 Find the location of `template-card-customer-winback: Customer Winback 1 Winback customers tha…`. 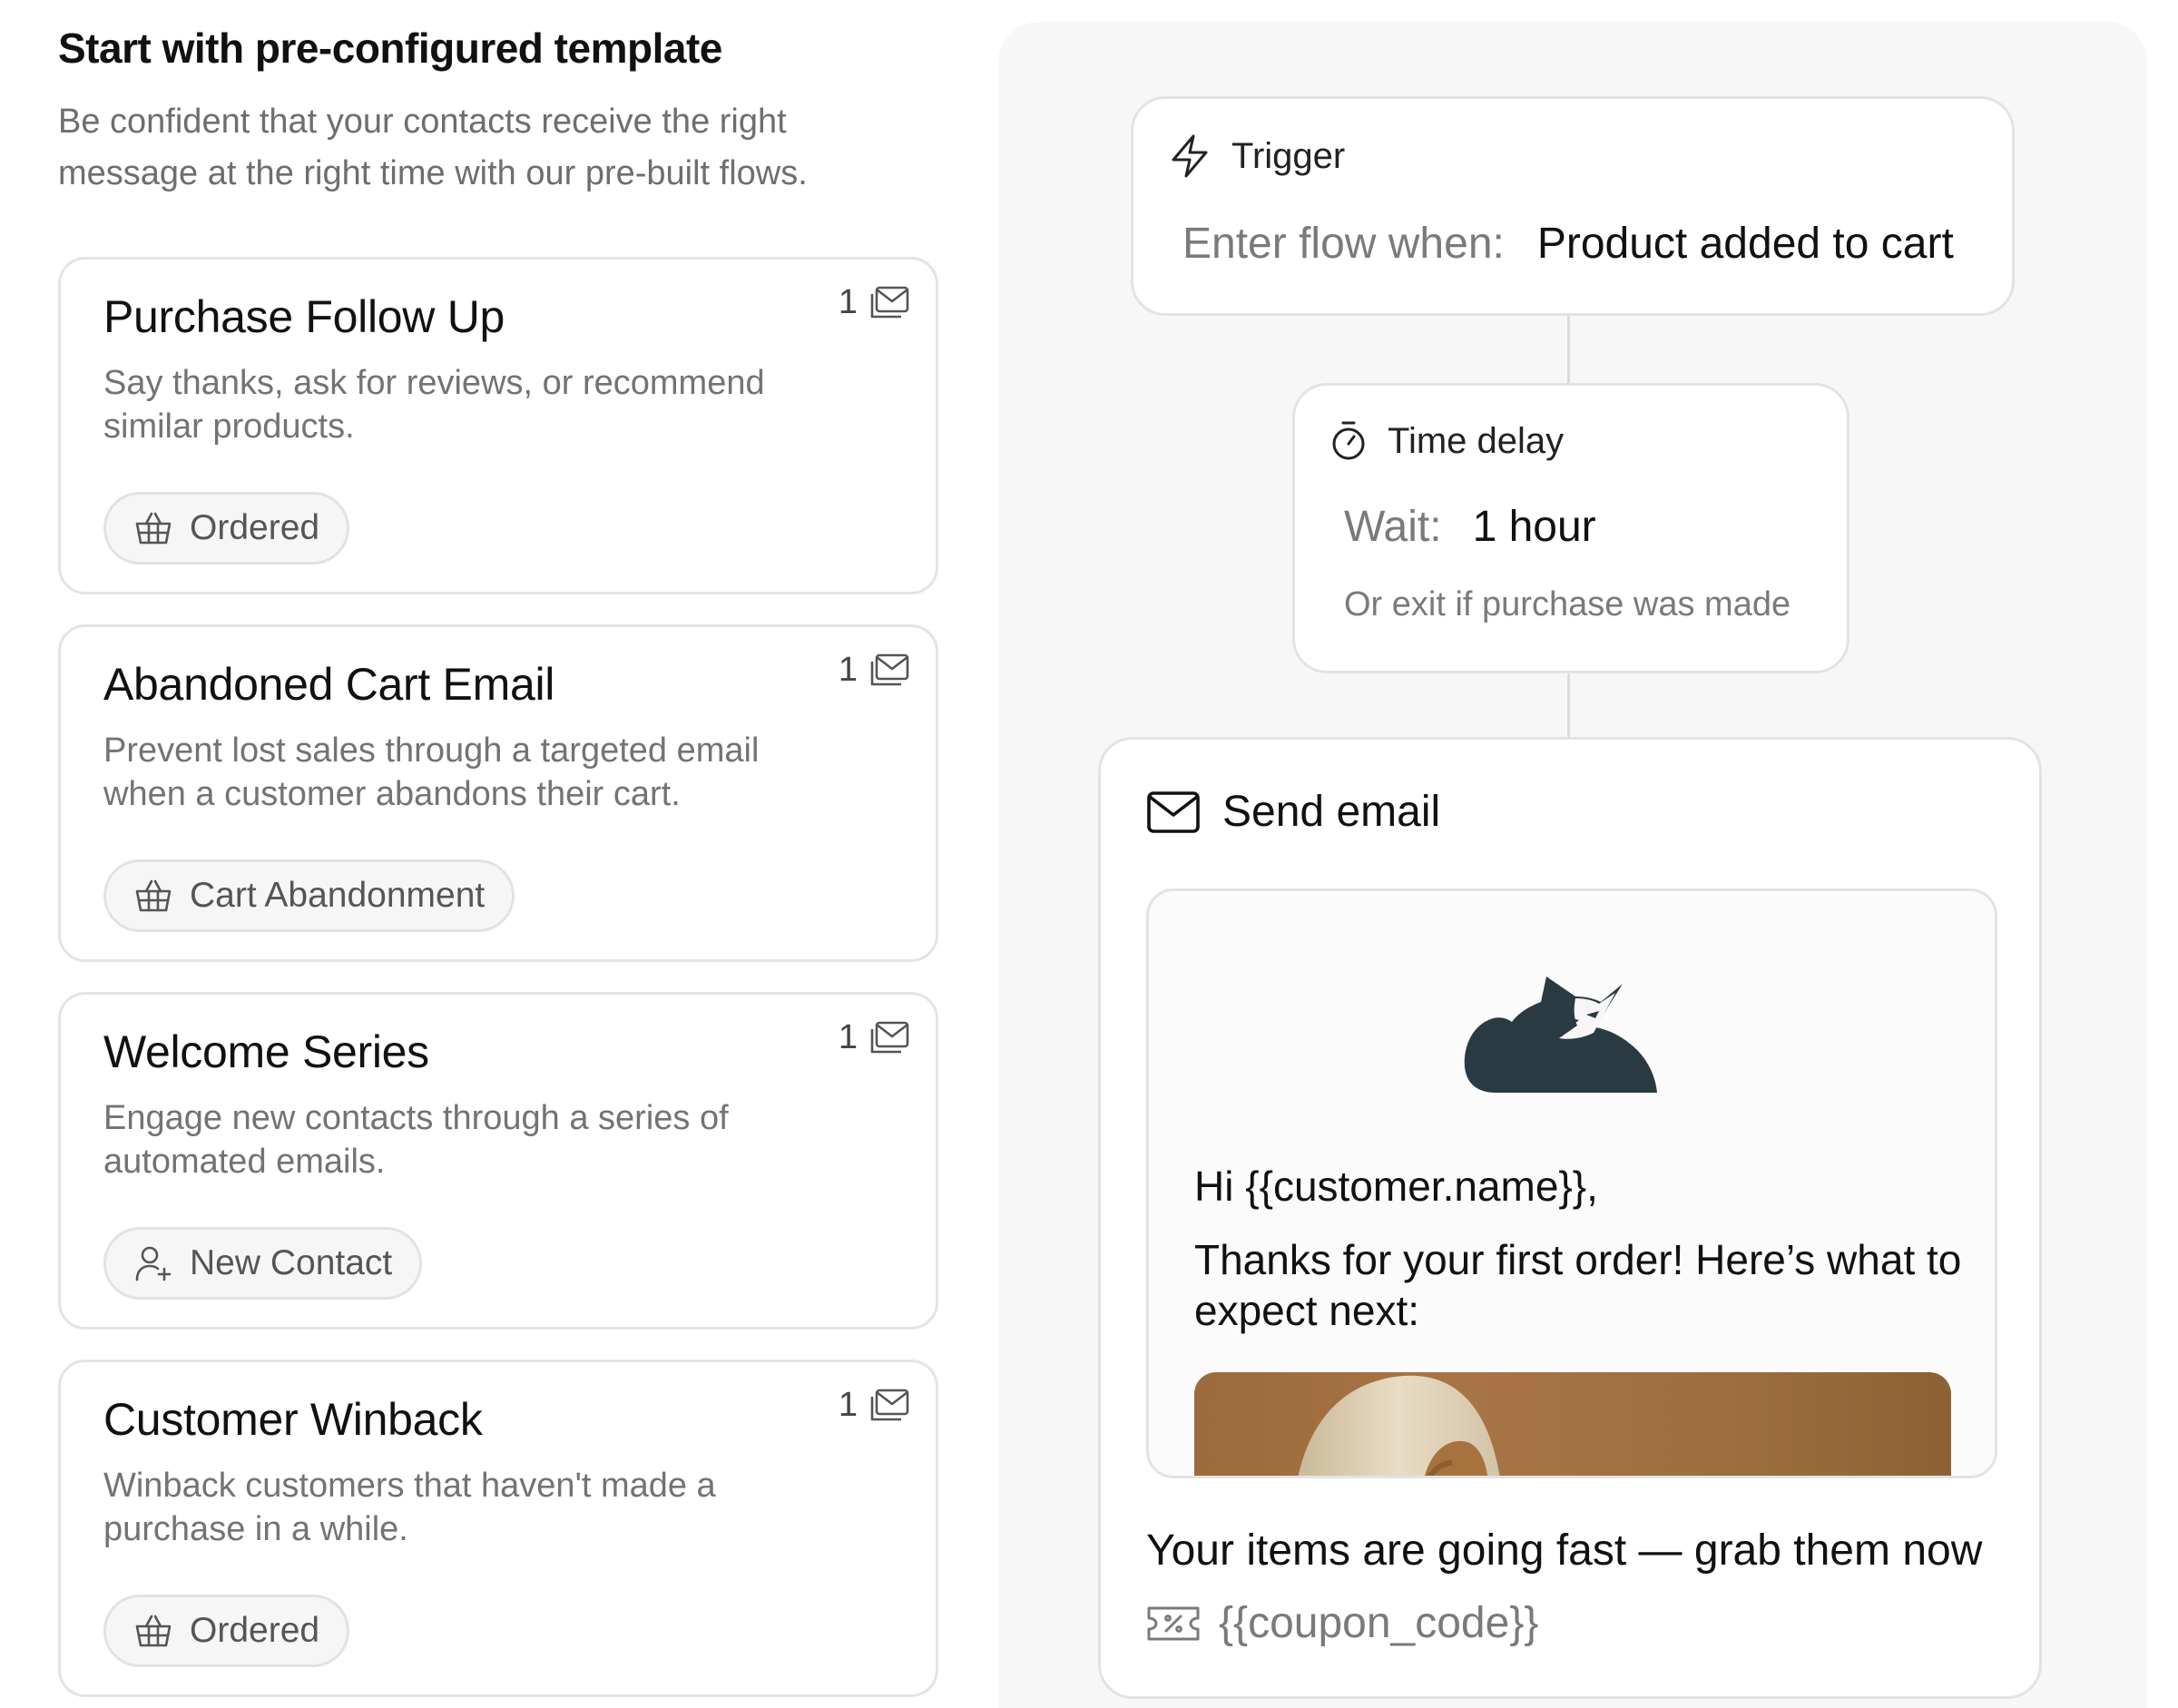

template-card-customer-winback: Customer Winback 1 Winback customers tha… is located at coordinates (498, 1528).